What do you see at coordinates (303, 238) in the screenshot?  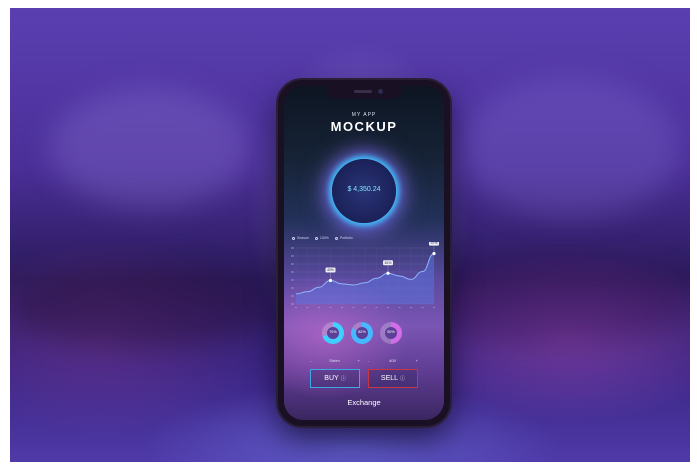 I see `legend-label: Season` at bounding box center [303, 238].